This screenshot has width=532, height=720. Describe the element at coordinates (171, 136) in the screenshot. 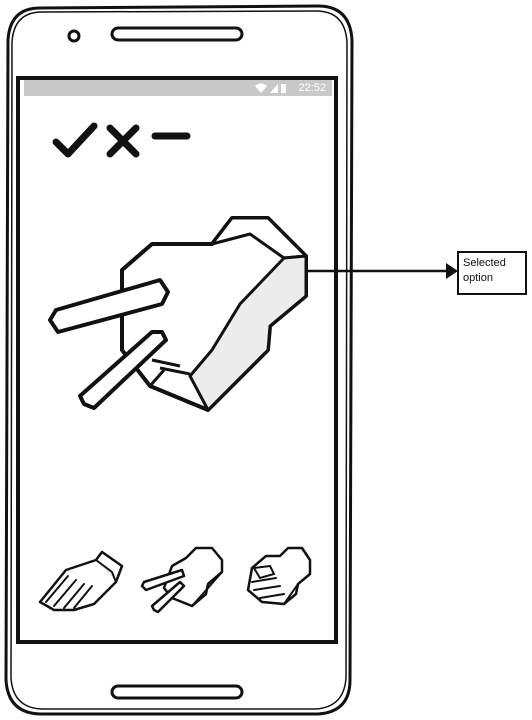

I see `minus-icon` at that location.